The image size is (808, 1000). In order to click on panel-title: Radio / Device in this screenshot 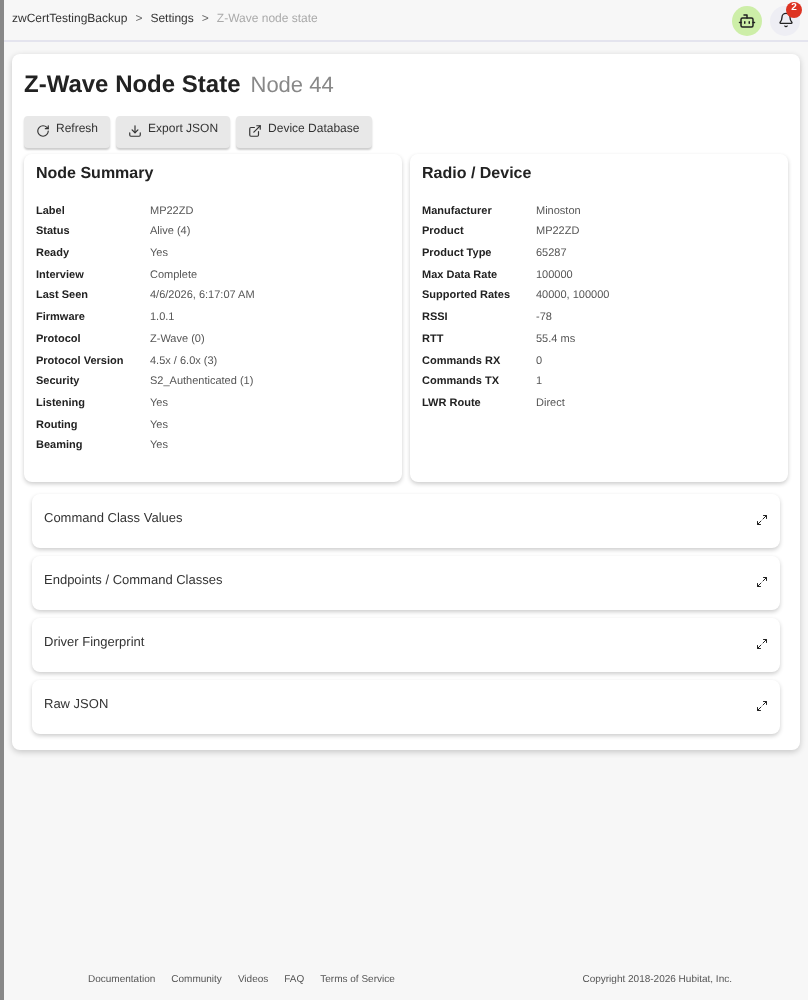, I will do `click(478, 173)`.